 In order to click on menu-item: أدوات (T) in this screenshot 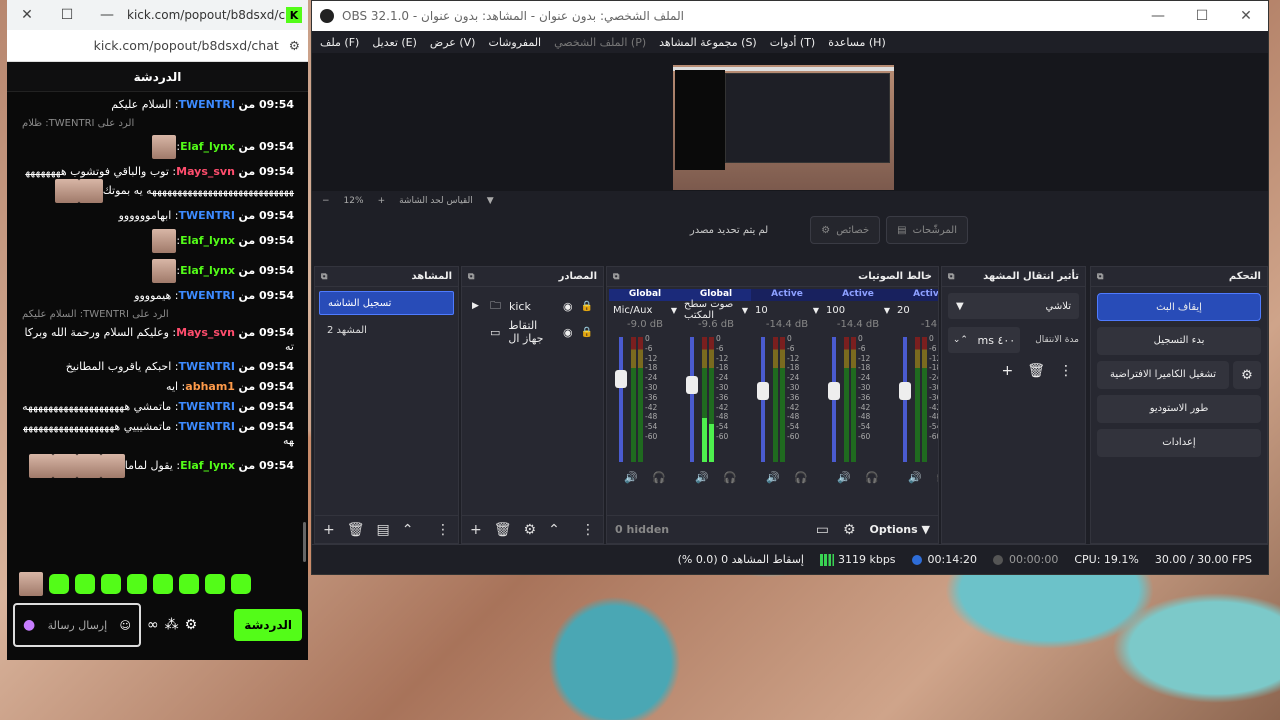, I will do `click(793, 42)`.